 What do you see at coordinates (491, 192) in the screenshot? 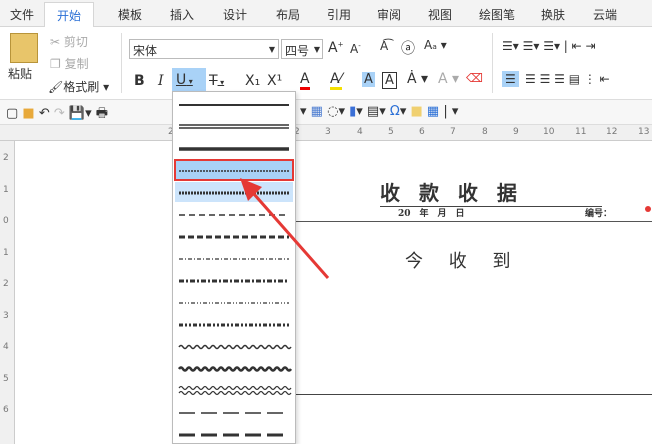
I see `receipt-title: 收 款 收 据` at bounding box center [491, 192].